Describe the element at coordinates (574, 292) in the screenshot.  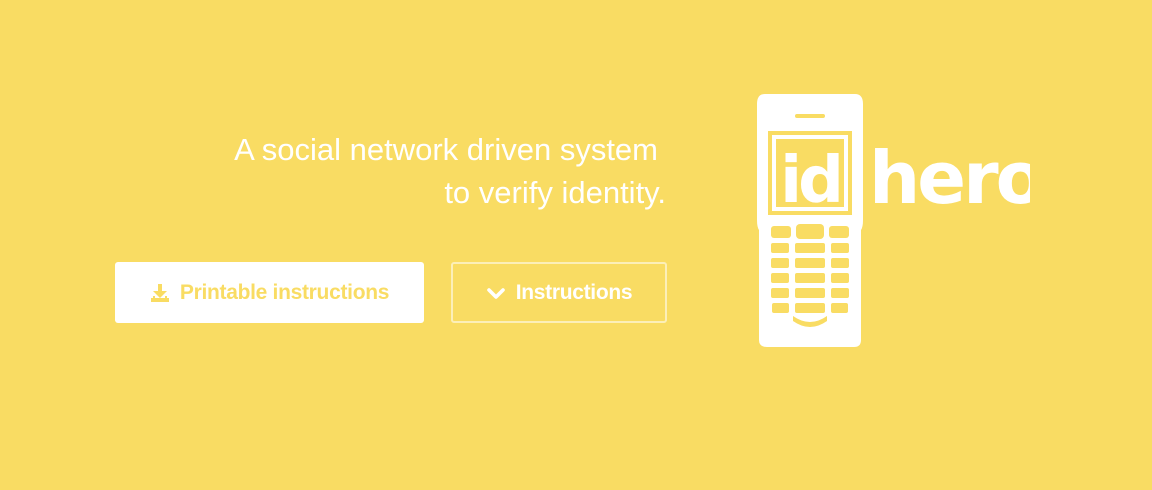
I see `instructions-label: Instructions` at that location.